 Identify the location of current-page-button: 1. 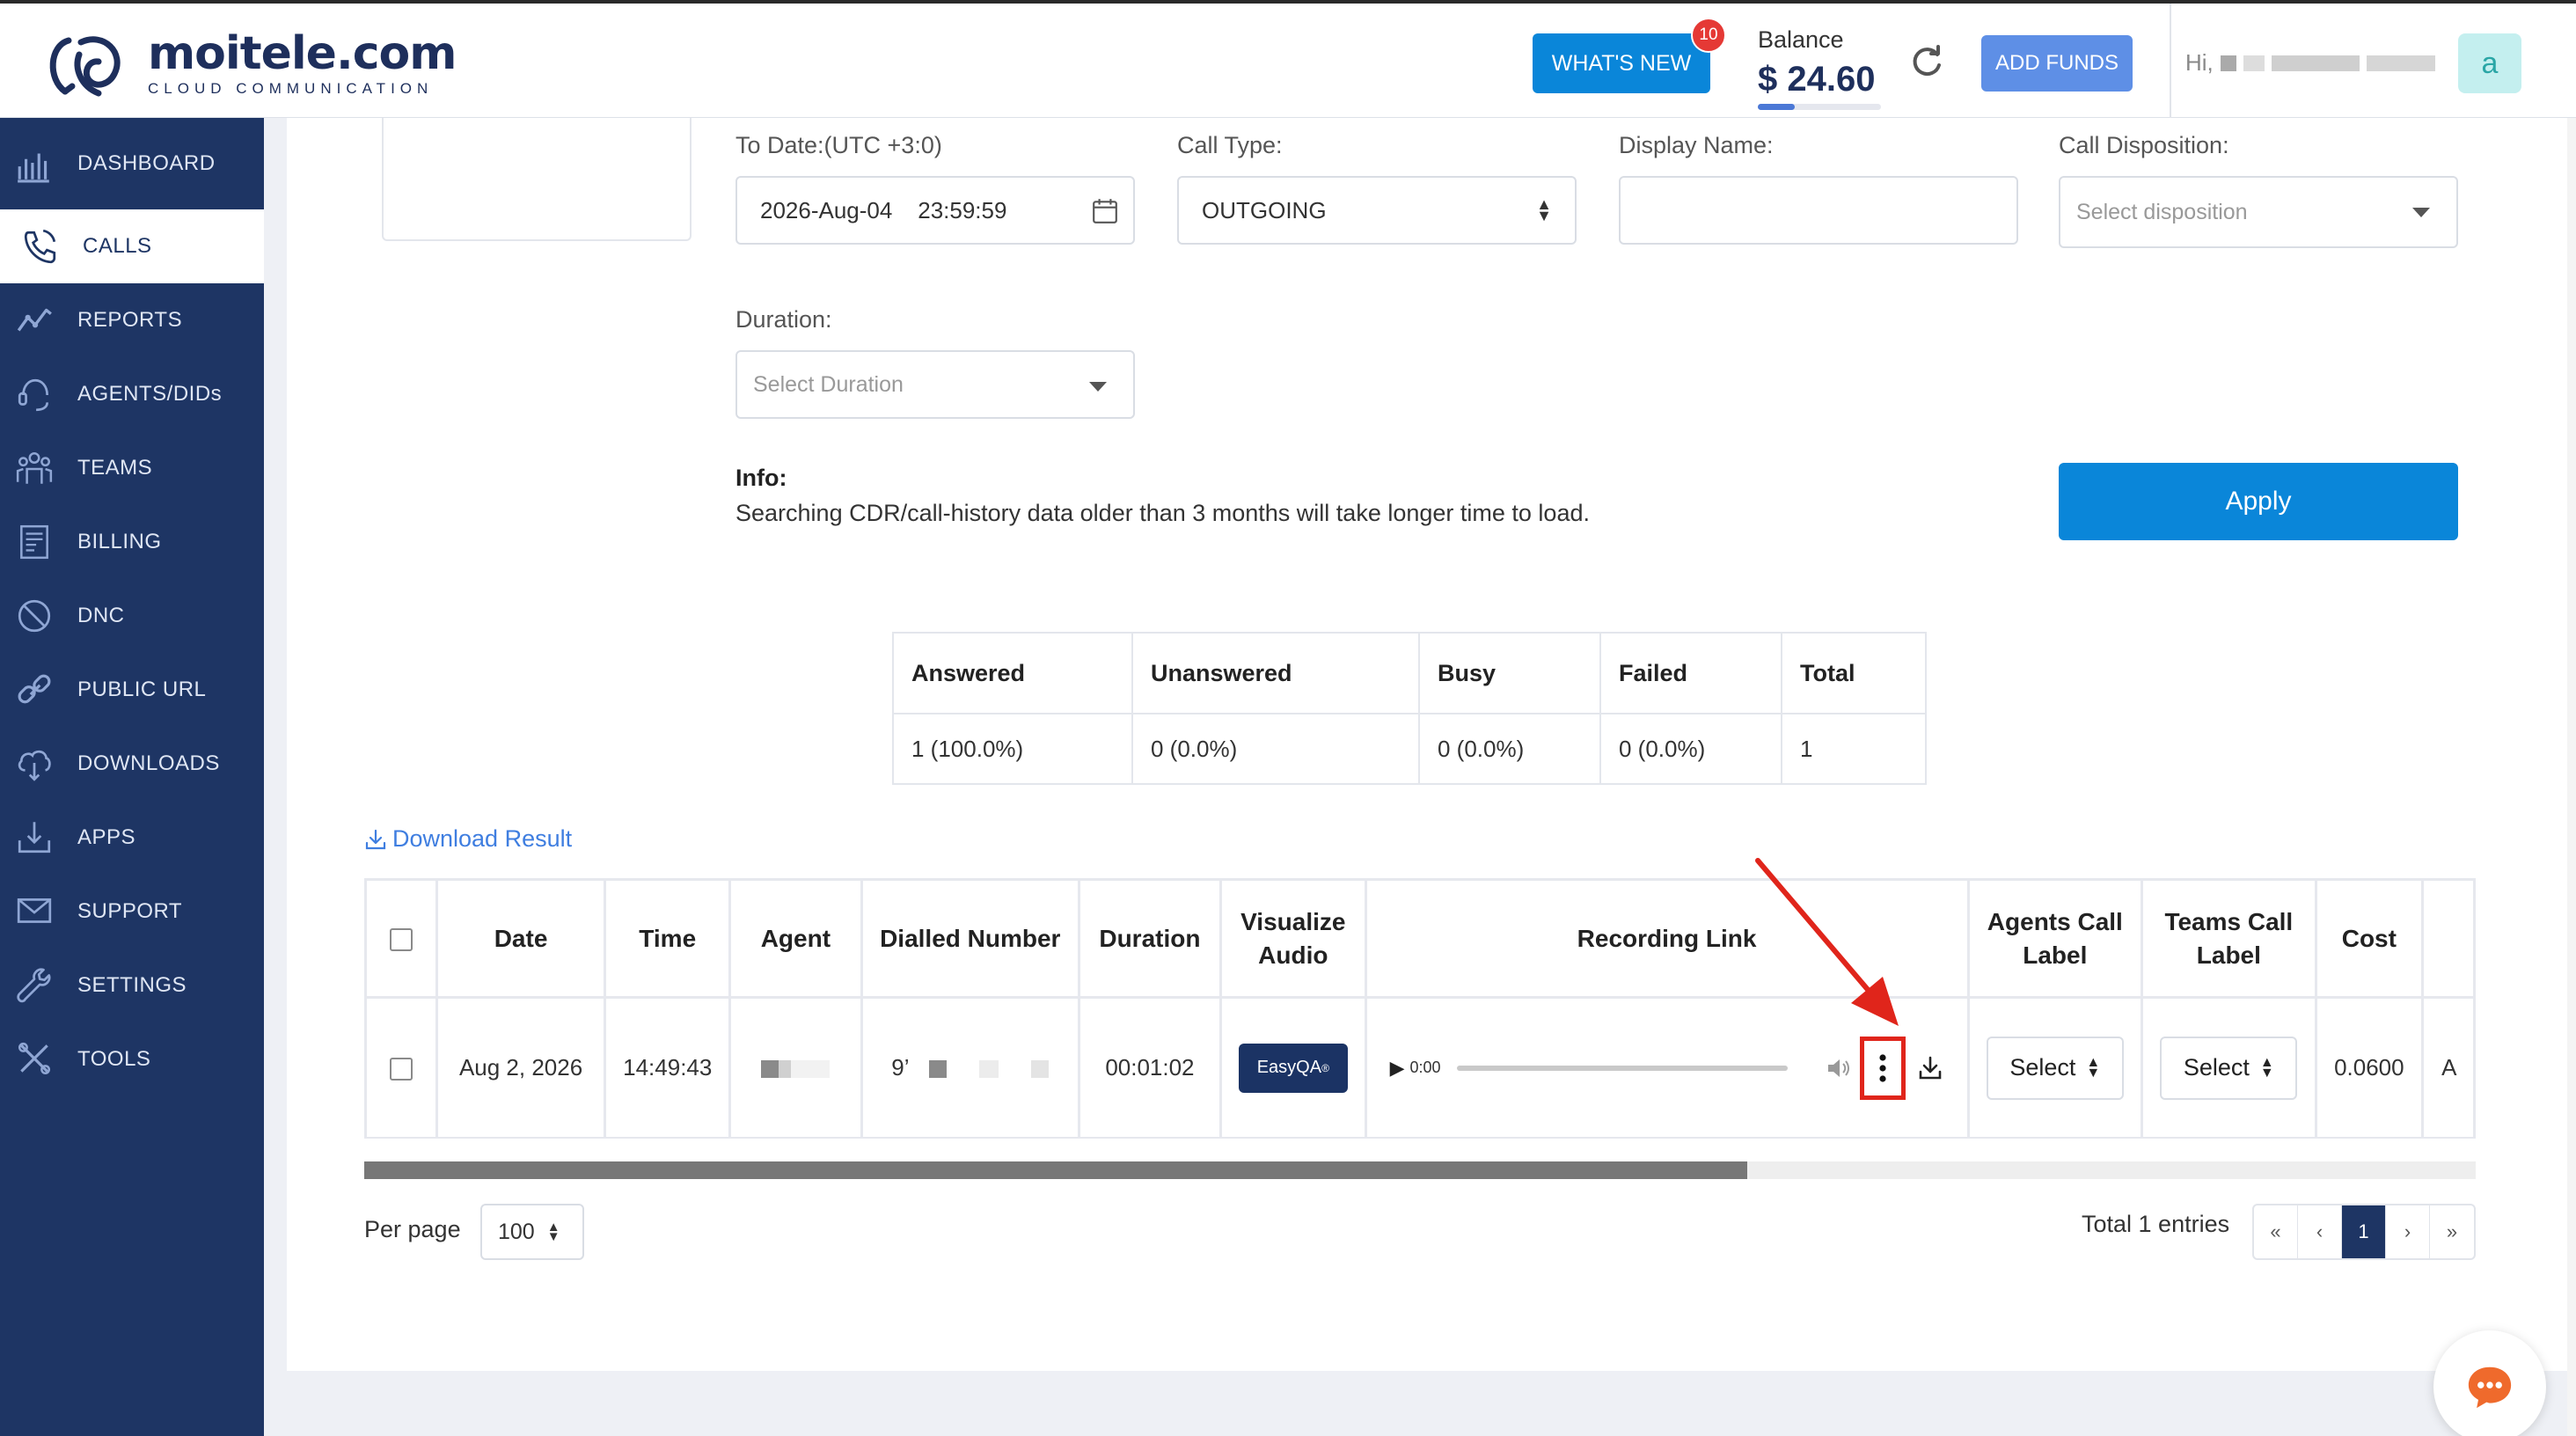
(2364, 1231).